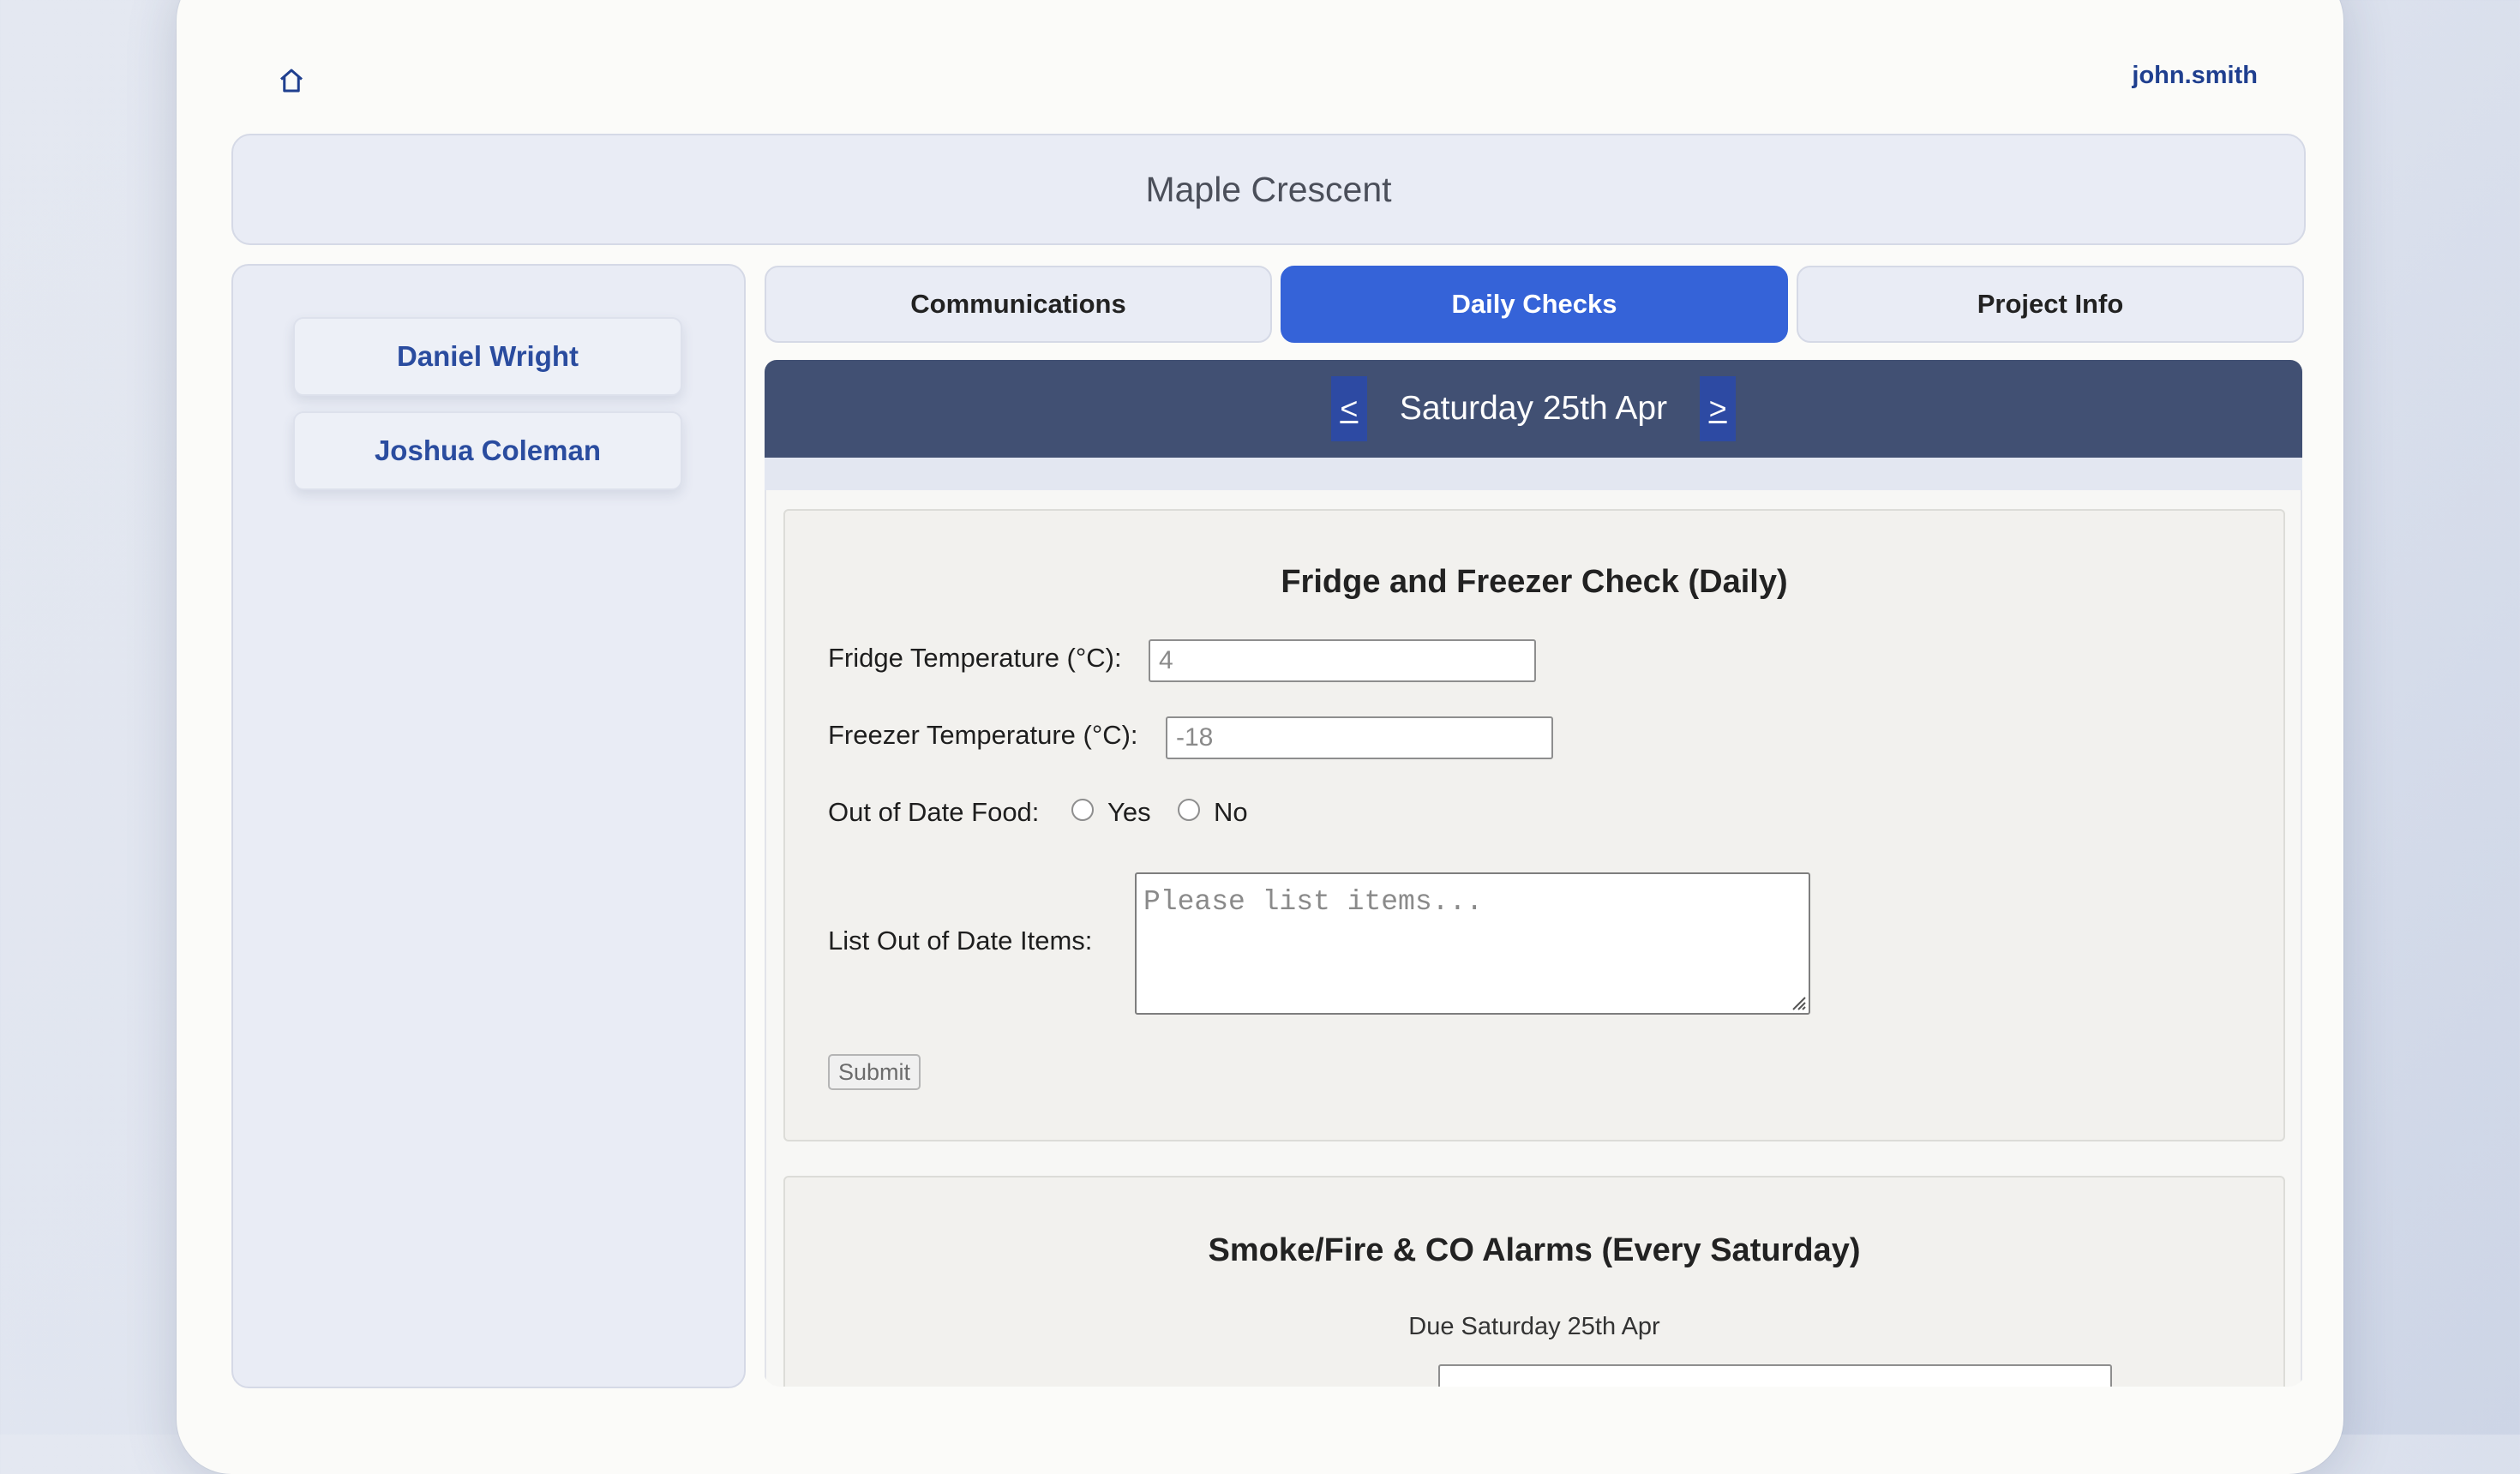 This screenshot has width=2520, height=1474. I want to click on due-date-text: Due Saturday 25th Apr, so click(1534, 1326).